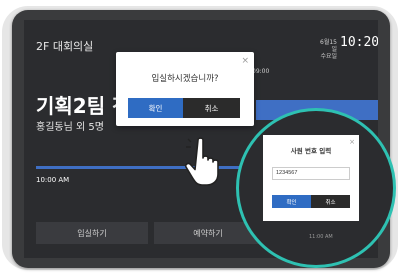  I want to click on confirm-ok-button: 확인, so click(155, 108).